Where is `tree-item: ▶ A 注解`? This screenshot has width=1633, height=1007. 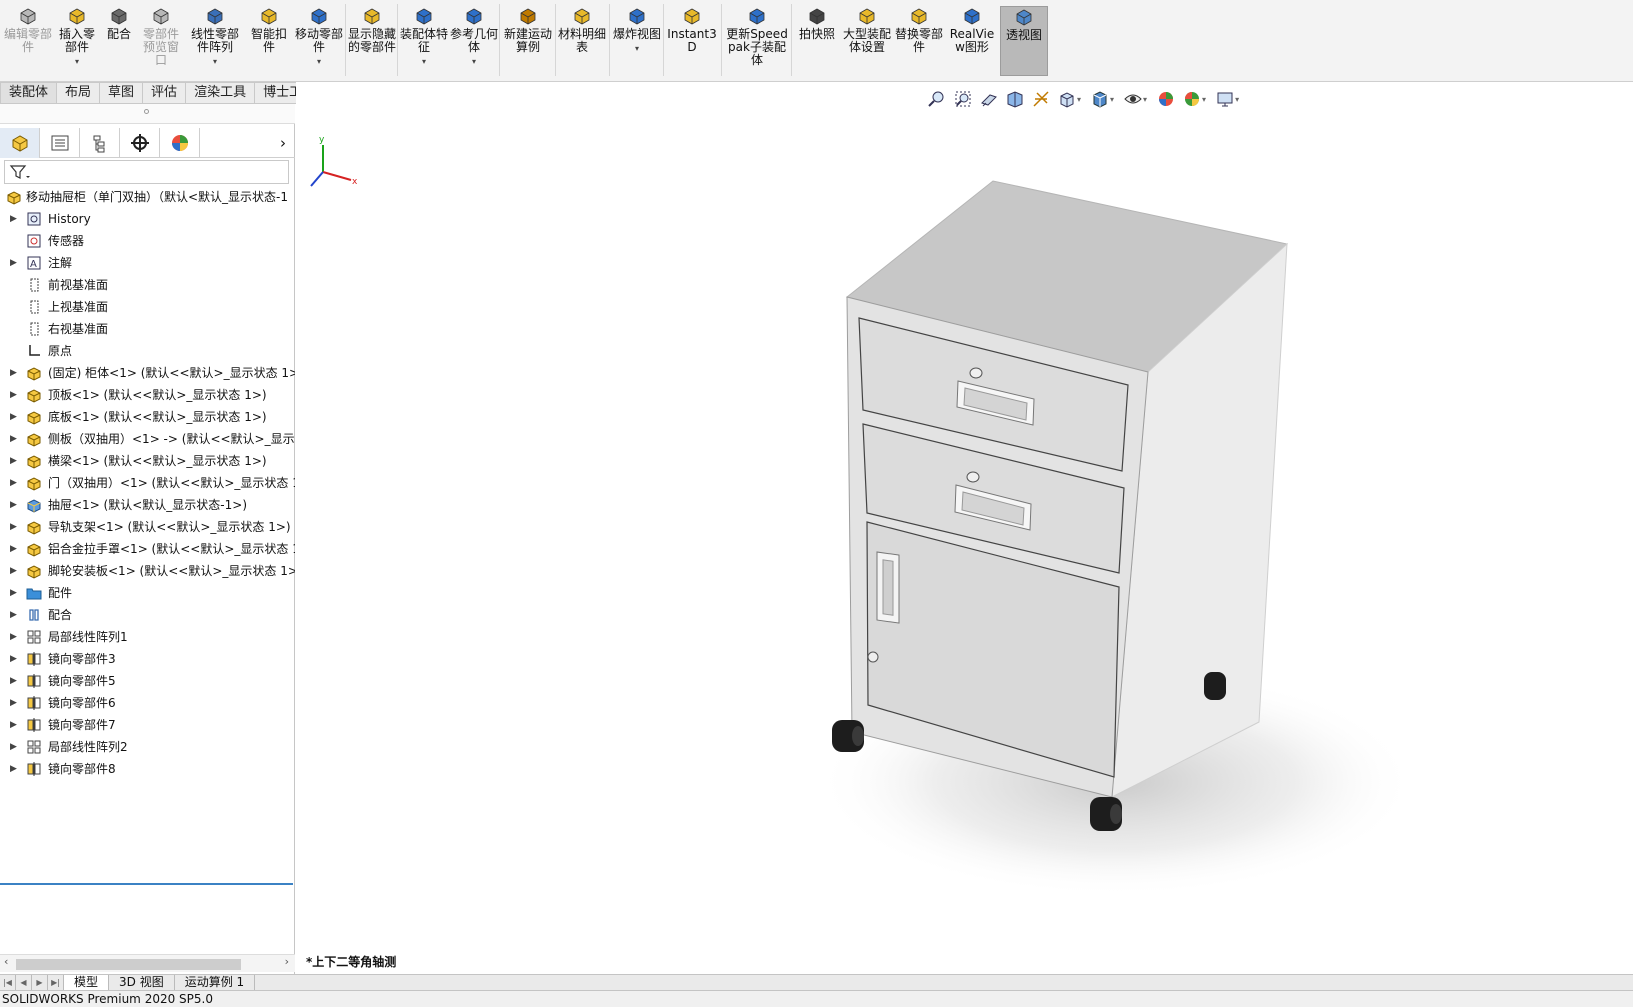 tree-item: ▶ A 注解 is located at coordinates (147, 263).